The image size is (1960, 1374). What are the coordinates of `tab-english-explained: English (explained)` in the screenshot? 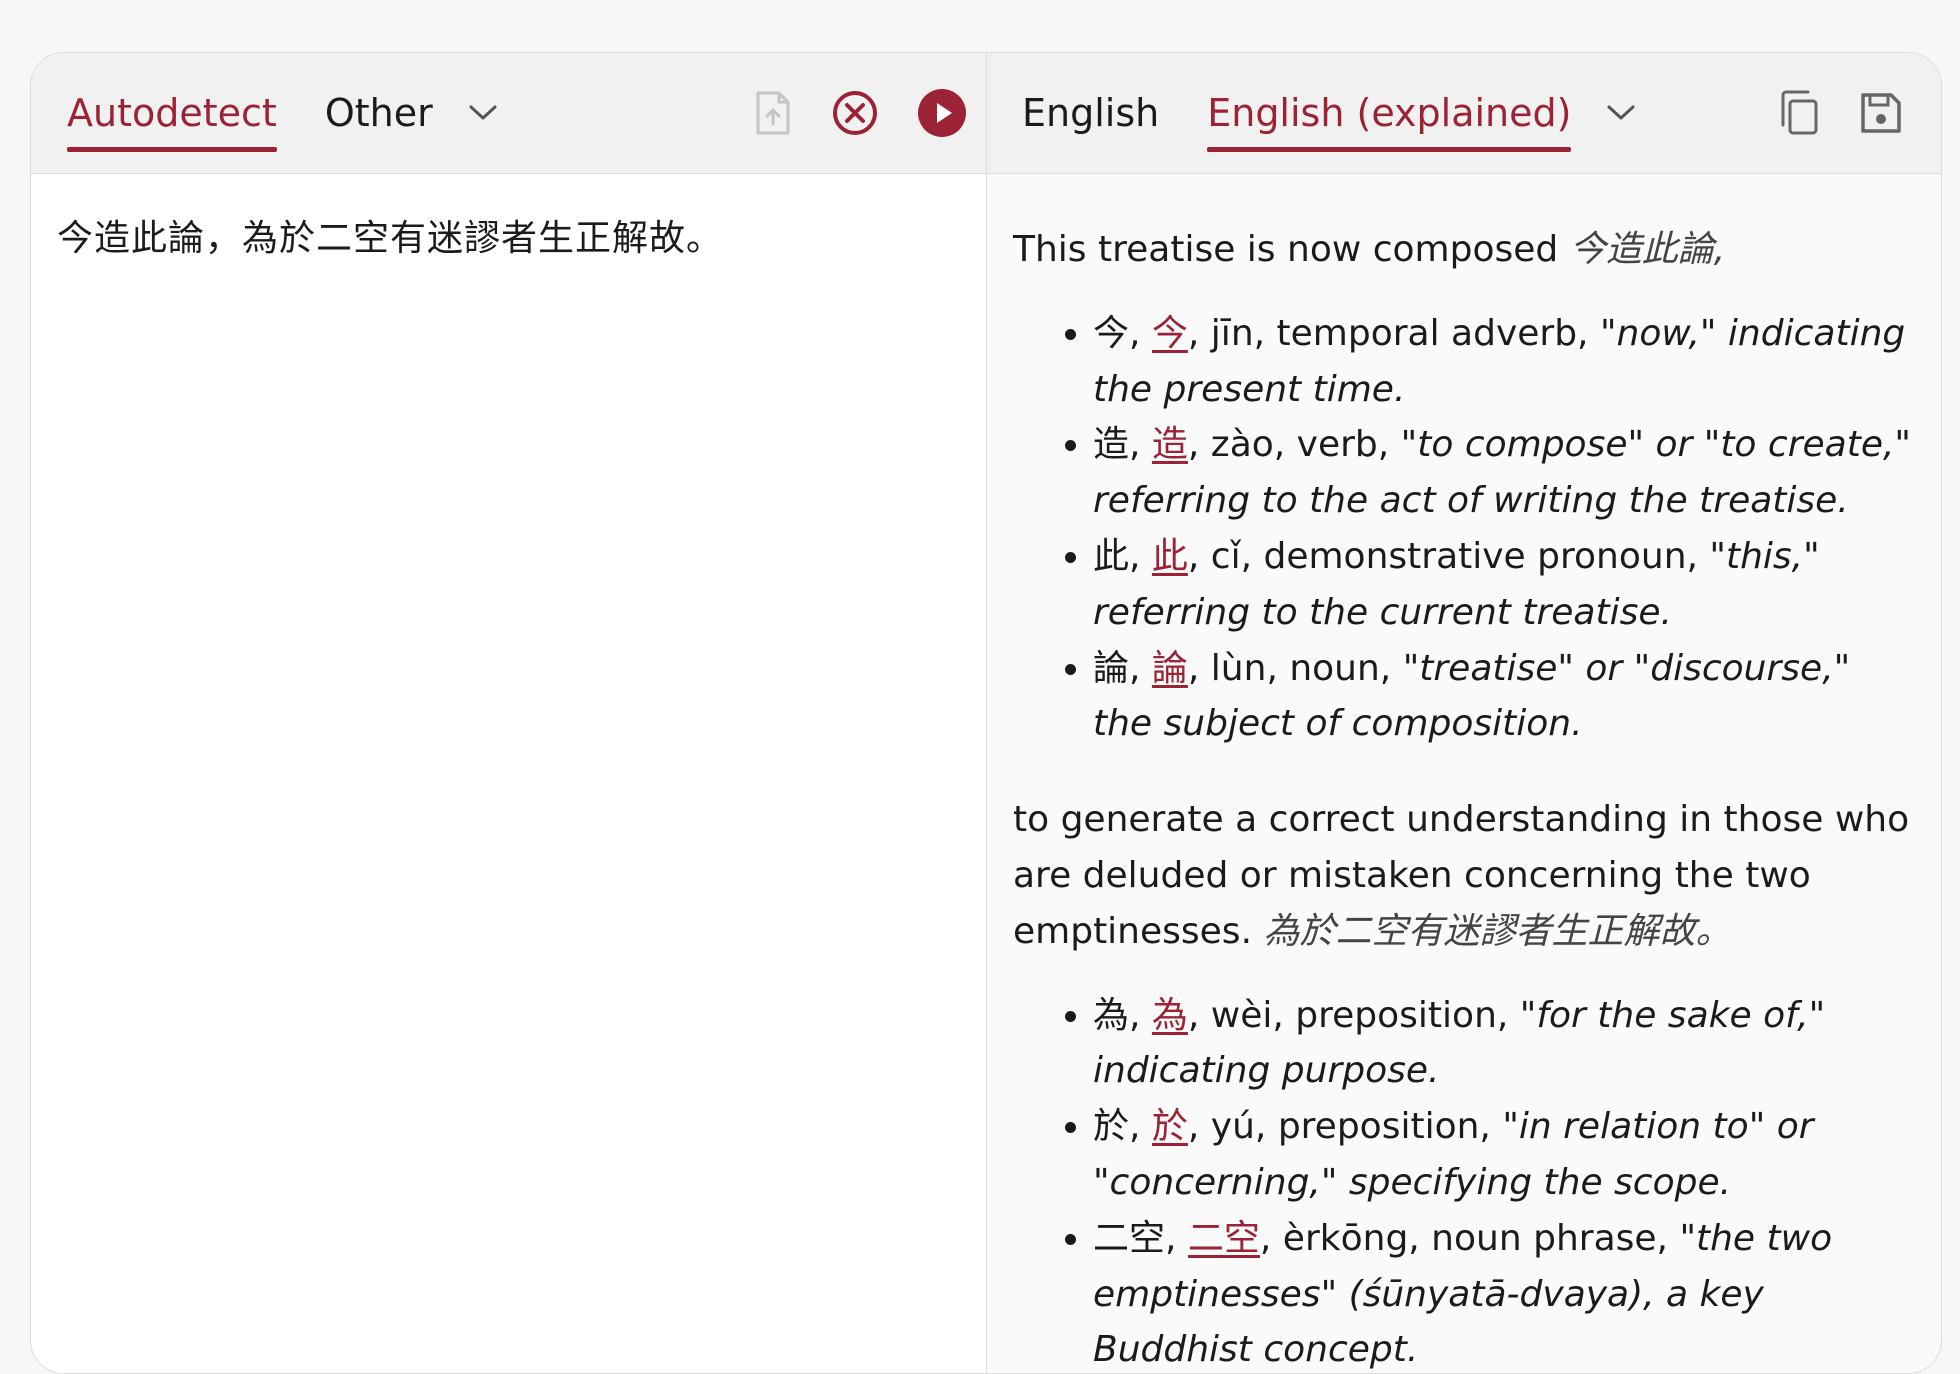 It's located at (1389, 123).